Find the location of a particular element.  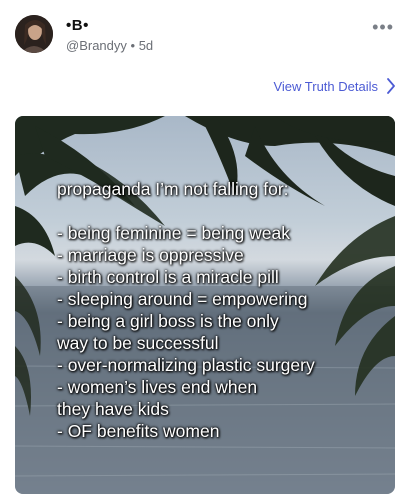

view-details-label: View Truth Details is located at coordinates (325, 86).